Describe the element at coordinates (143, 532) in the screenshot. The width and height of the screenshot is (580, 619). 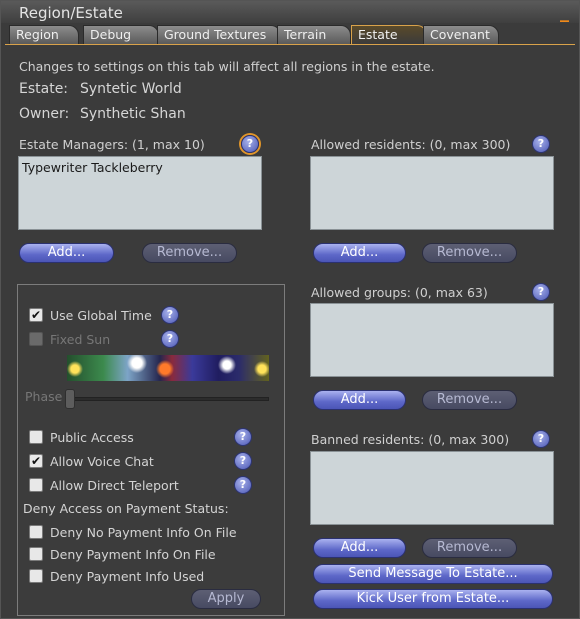
I see `deny-no-payment-info-label: Deny No Payment Info On File` at that location.